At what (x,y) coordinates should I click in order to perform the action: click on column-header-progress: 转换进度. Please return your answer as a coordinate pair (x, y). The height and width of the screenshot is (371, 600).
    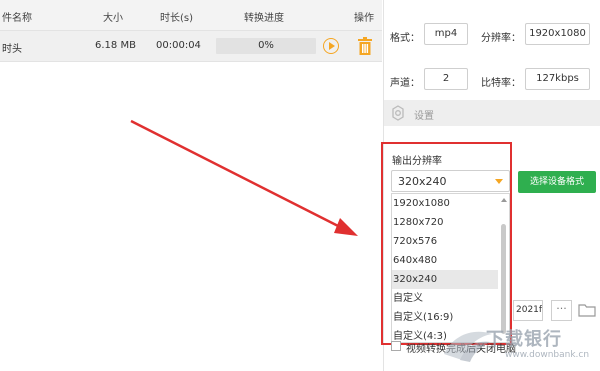
    Looking at the image, I should click on (264, 18).